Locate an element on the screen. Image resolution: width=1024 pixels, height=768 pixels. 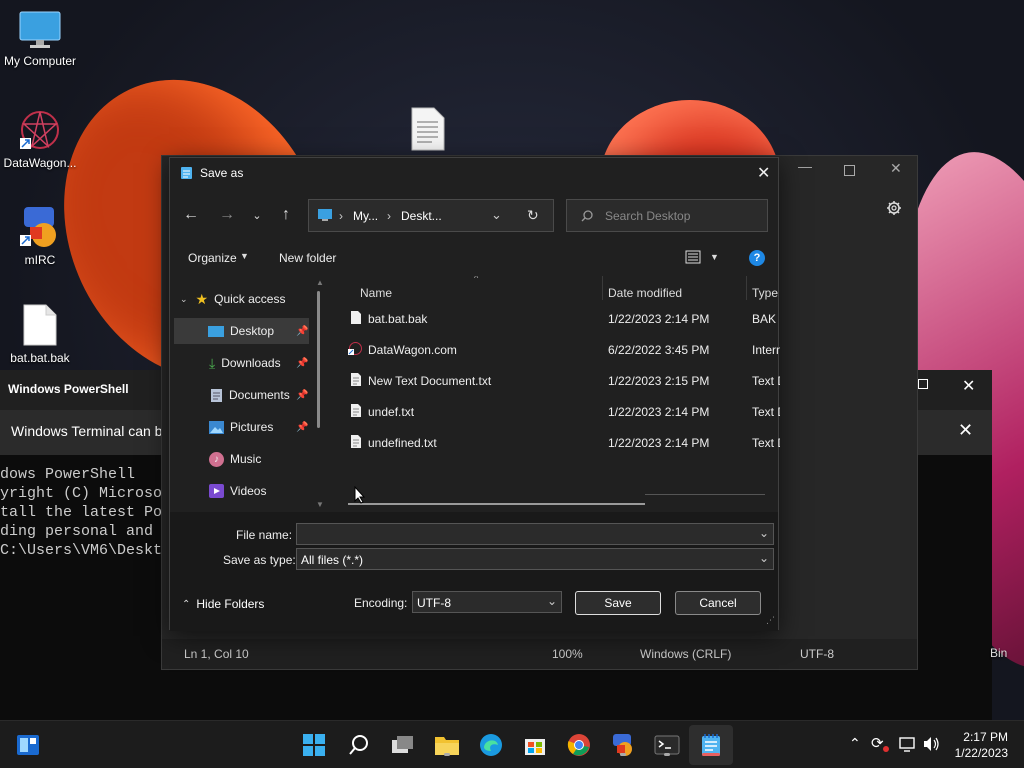
settings-gear-icon is located at coordinates (894, 208).